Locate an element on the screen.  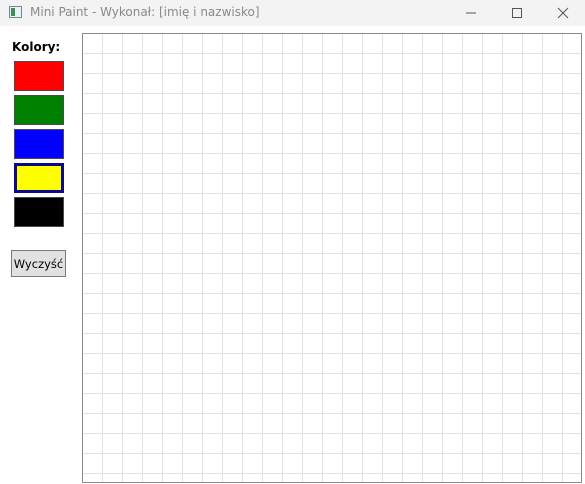
minimize-icon is located at coordinates (471, 13).